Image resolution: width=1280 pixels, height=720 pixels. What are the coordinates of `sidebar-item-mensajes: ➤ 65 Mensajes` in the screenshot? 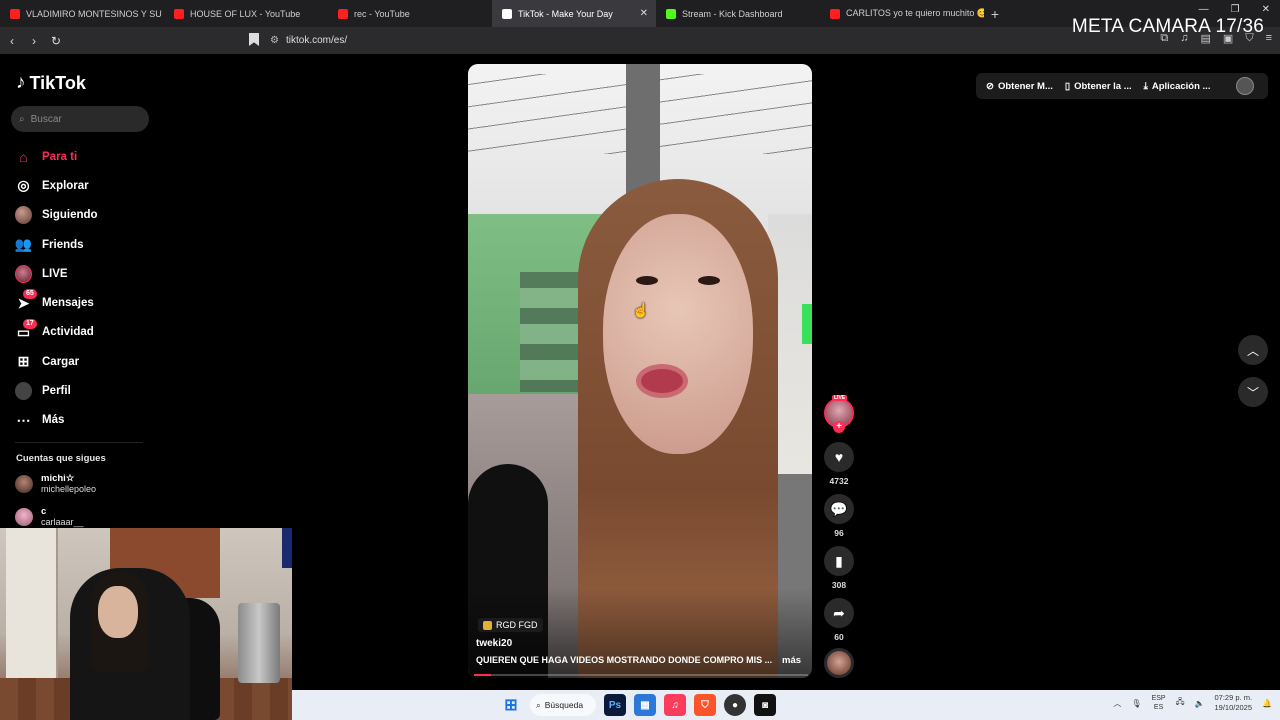 It's located at (56, 302).